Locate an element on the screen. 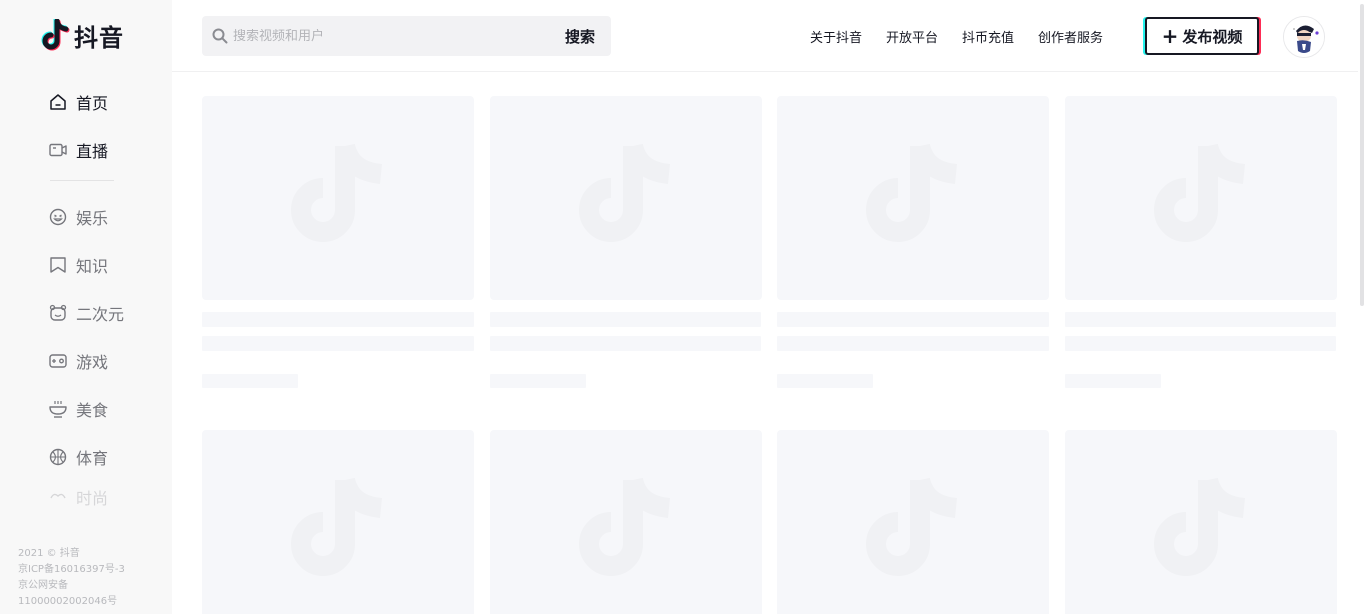  ball-icon is located at coordinates (58, 457).